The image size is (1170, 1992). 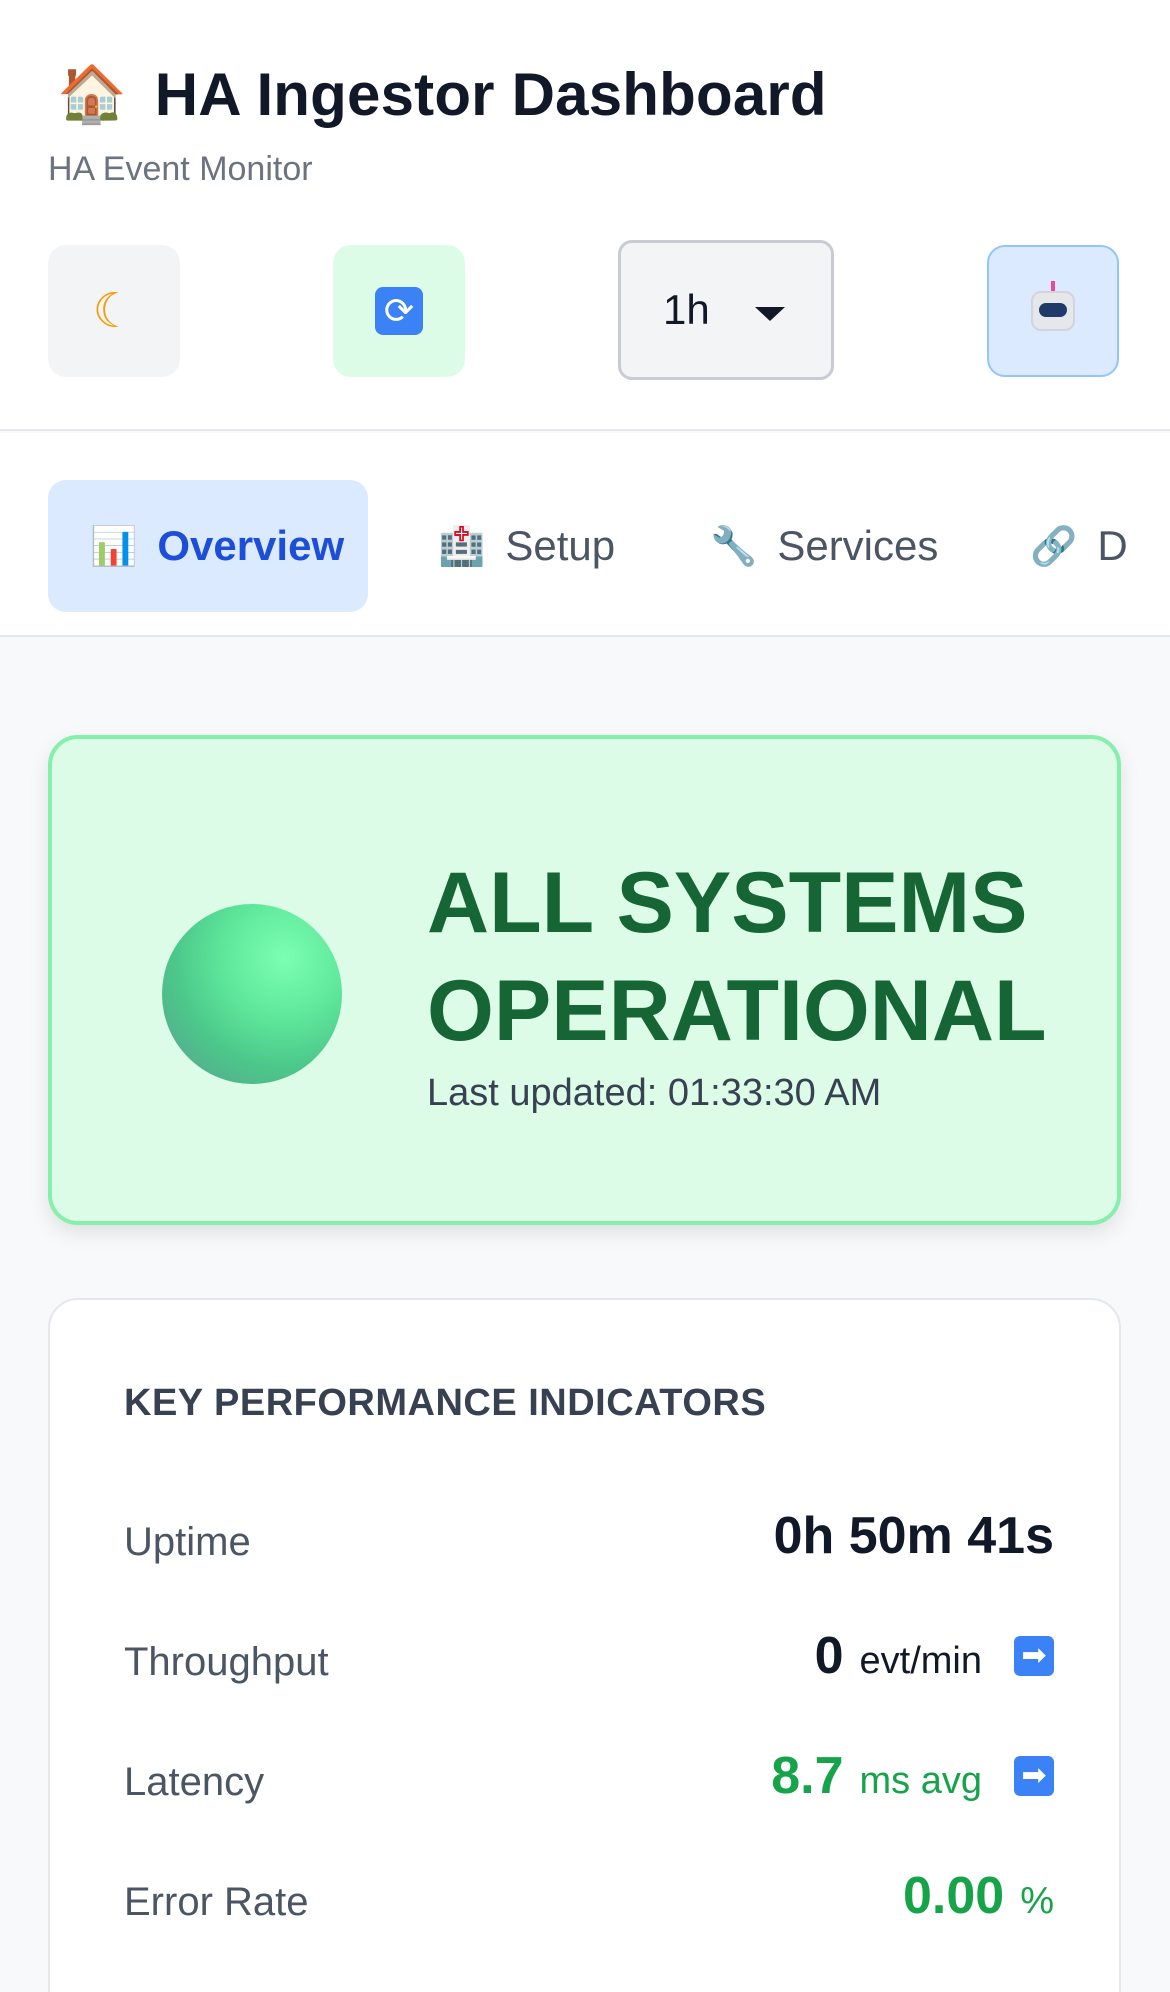 I want to click on page-title: HA Ingestor Dashboard, so click(x=490, y=94).